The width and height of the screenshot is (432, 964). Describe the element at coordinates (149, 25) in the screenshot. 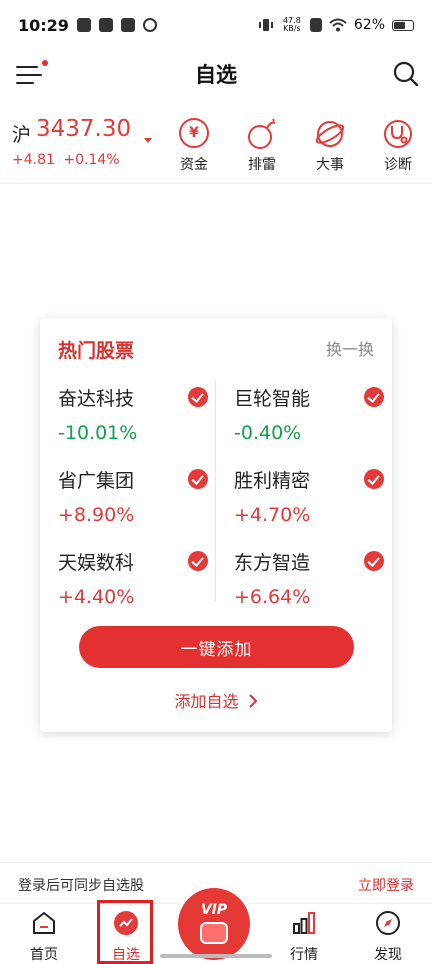

I see `app-notification-icon` at that location.